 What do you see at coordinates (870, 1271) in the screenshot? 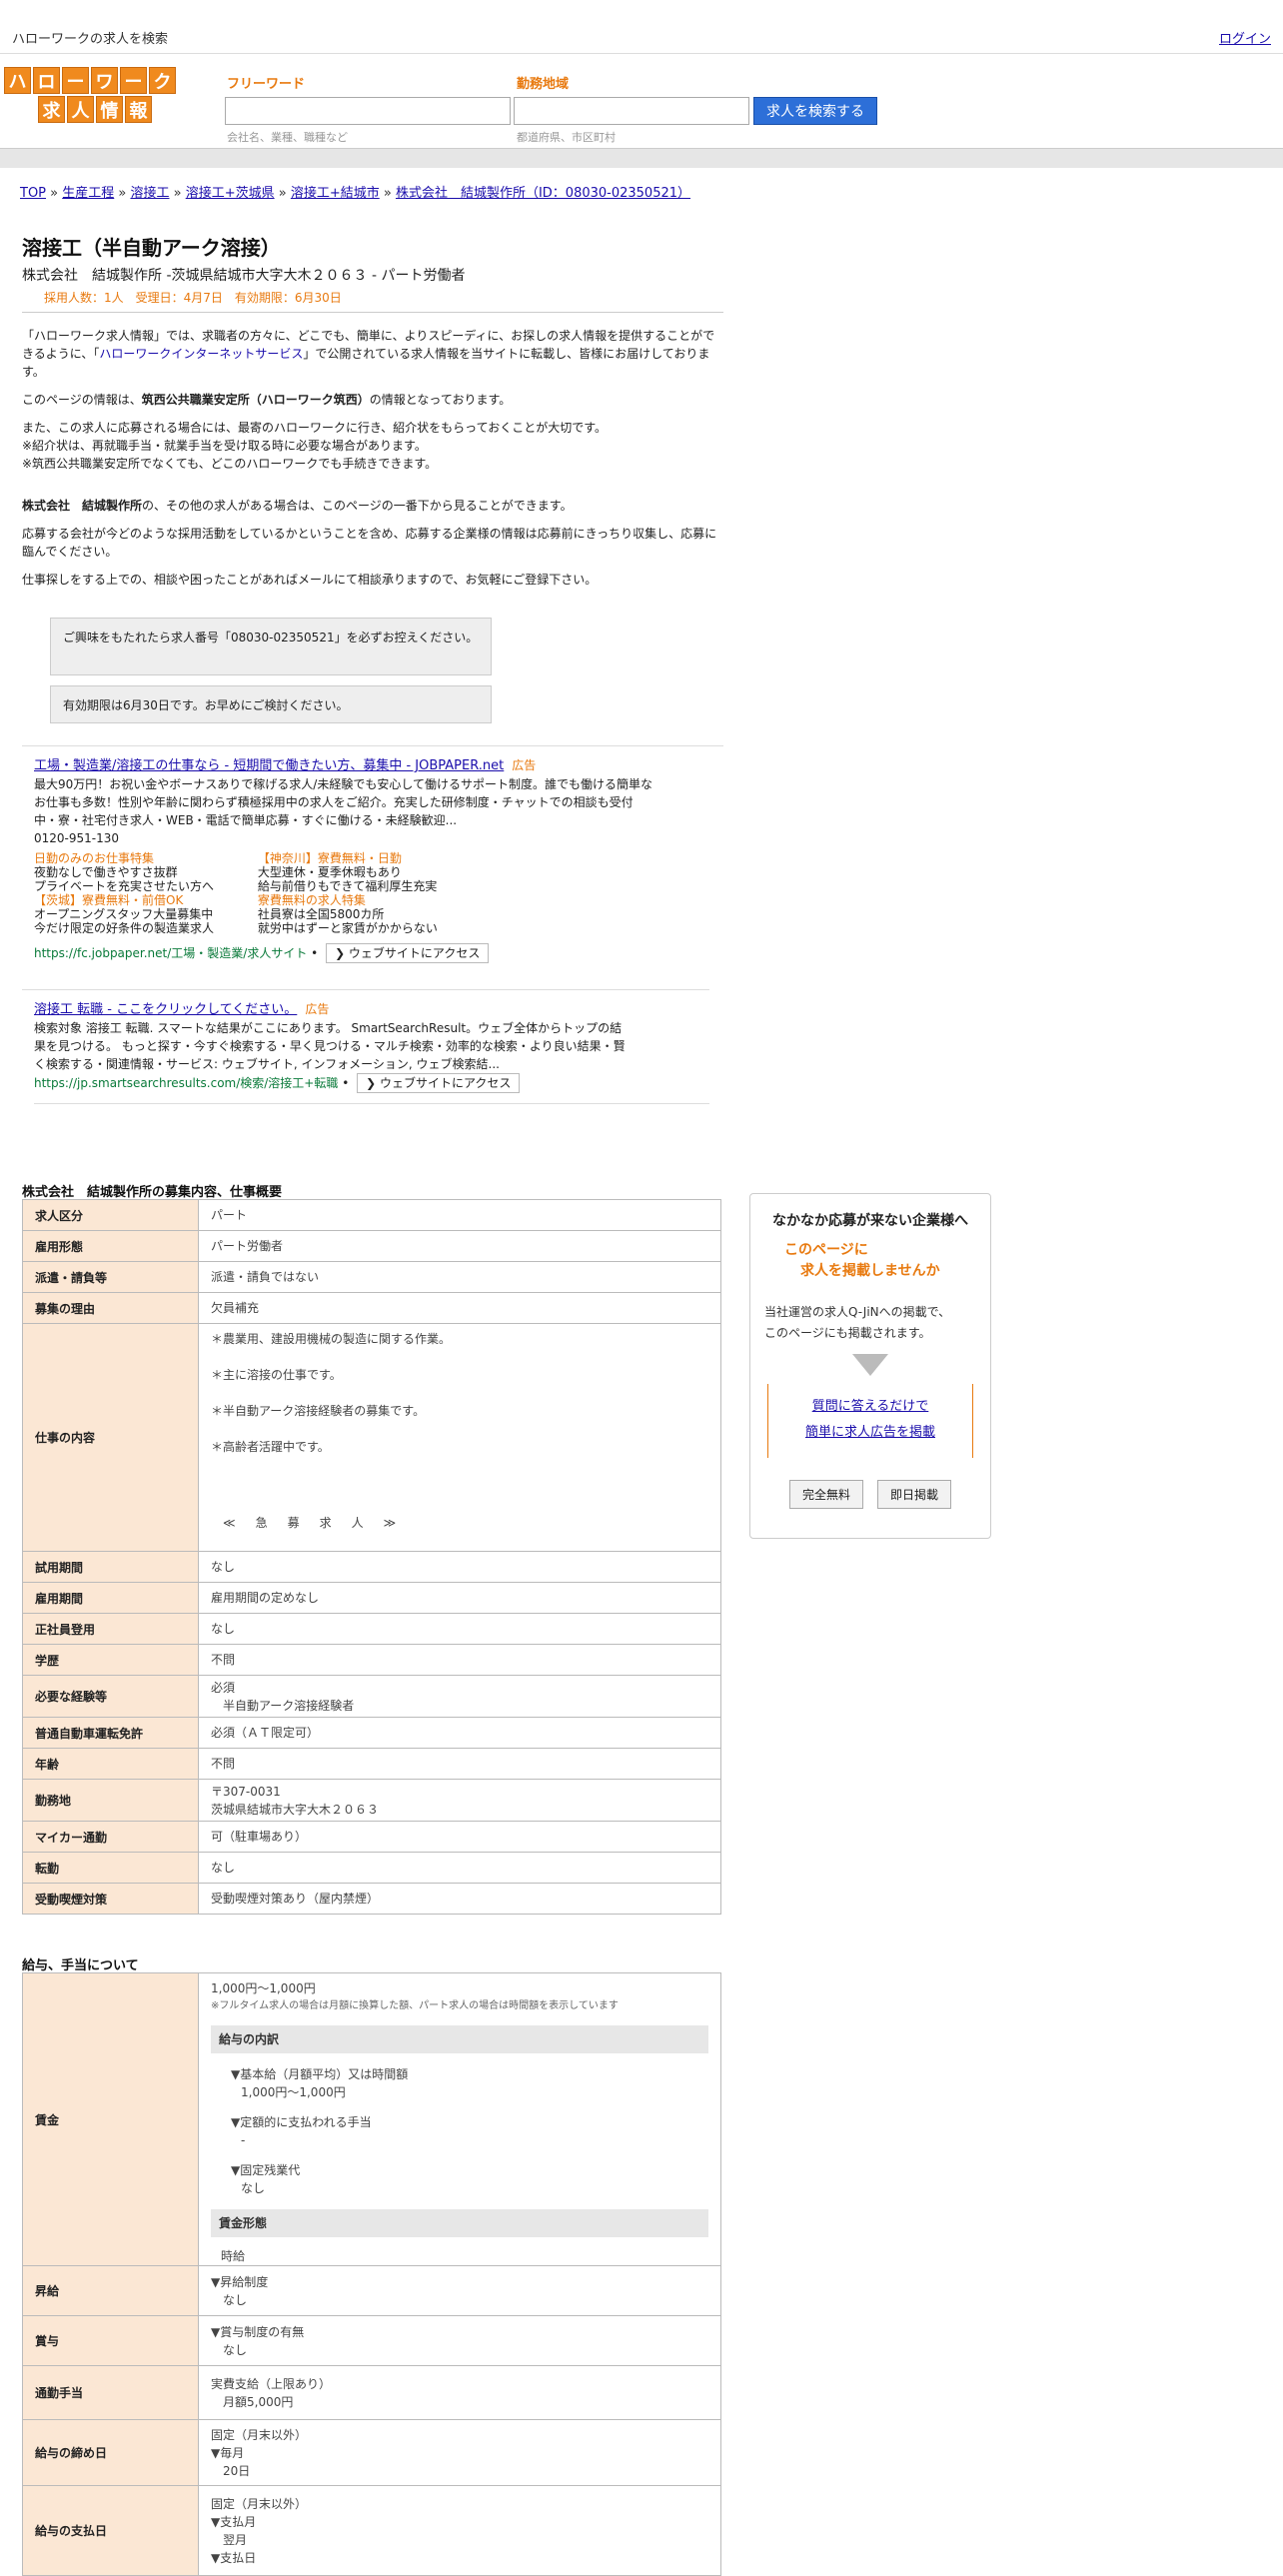
I see `sidebox-catch-line: 求人を掲載しませんか` at bounding box center [870, 1271].